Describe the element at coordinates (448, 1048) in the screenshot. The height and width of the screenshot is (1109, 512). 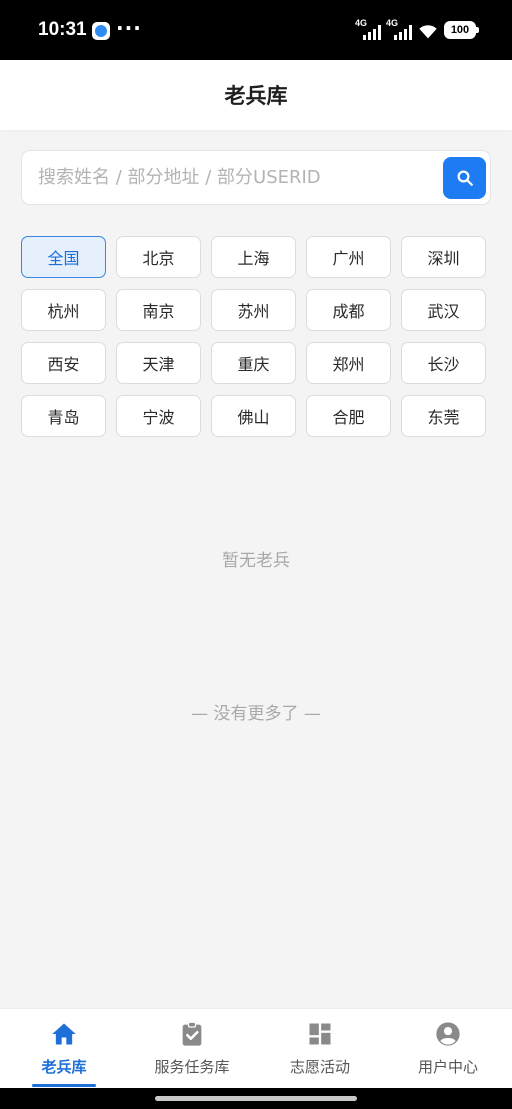
I see `tab-user-center: 用户中心` at that location.